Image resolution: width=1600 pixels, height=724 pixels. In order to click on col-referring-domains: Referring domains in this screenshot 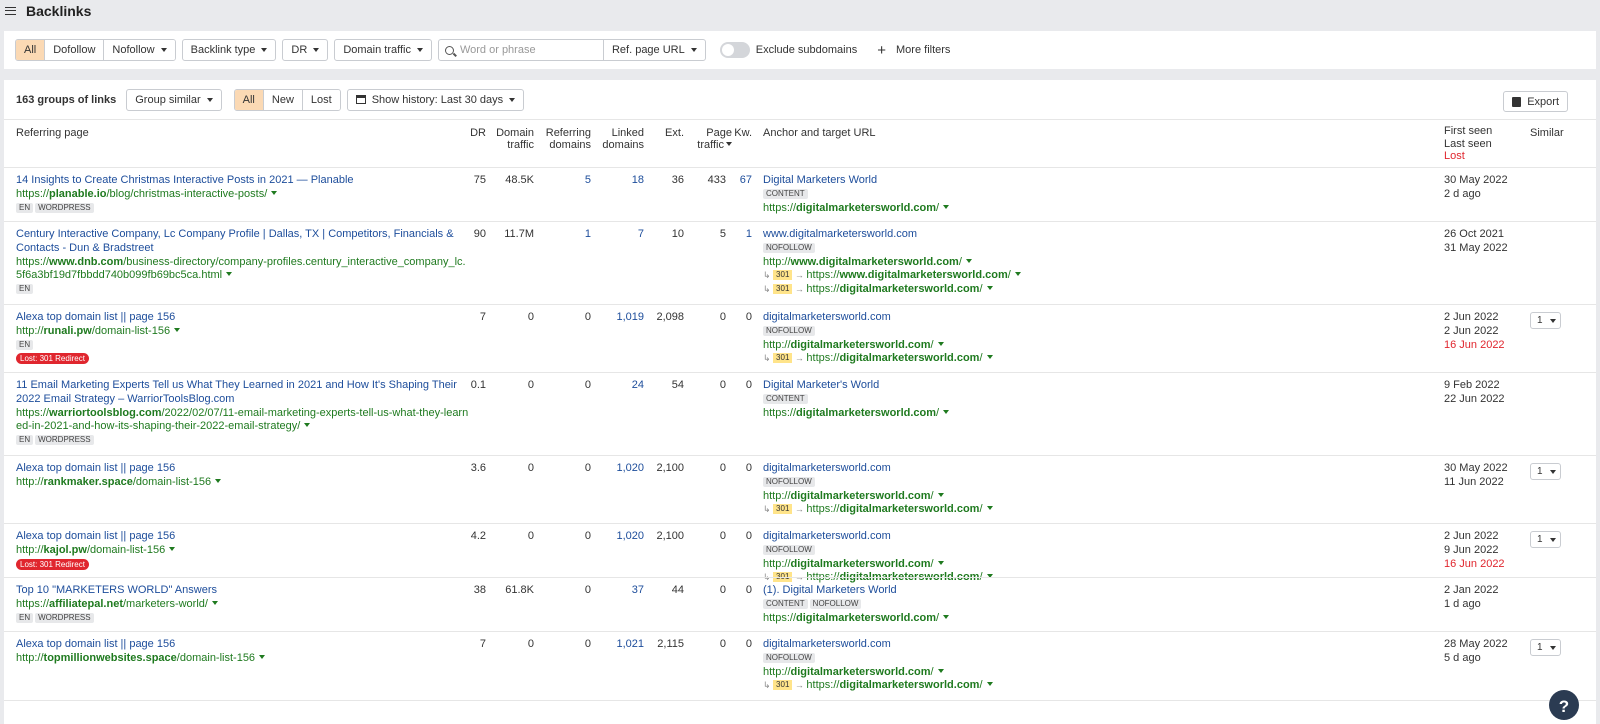, I will do `click(565, 139)`.